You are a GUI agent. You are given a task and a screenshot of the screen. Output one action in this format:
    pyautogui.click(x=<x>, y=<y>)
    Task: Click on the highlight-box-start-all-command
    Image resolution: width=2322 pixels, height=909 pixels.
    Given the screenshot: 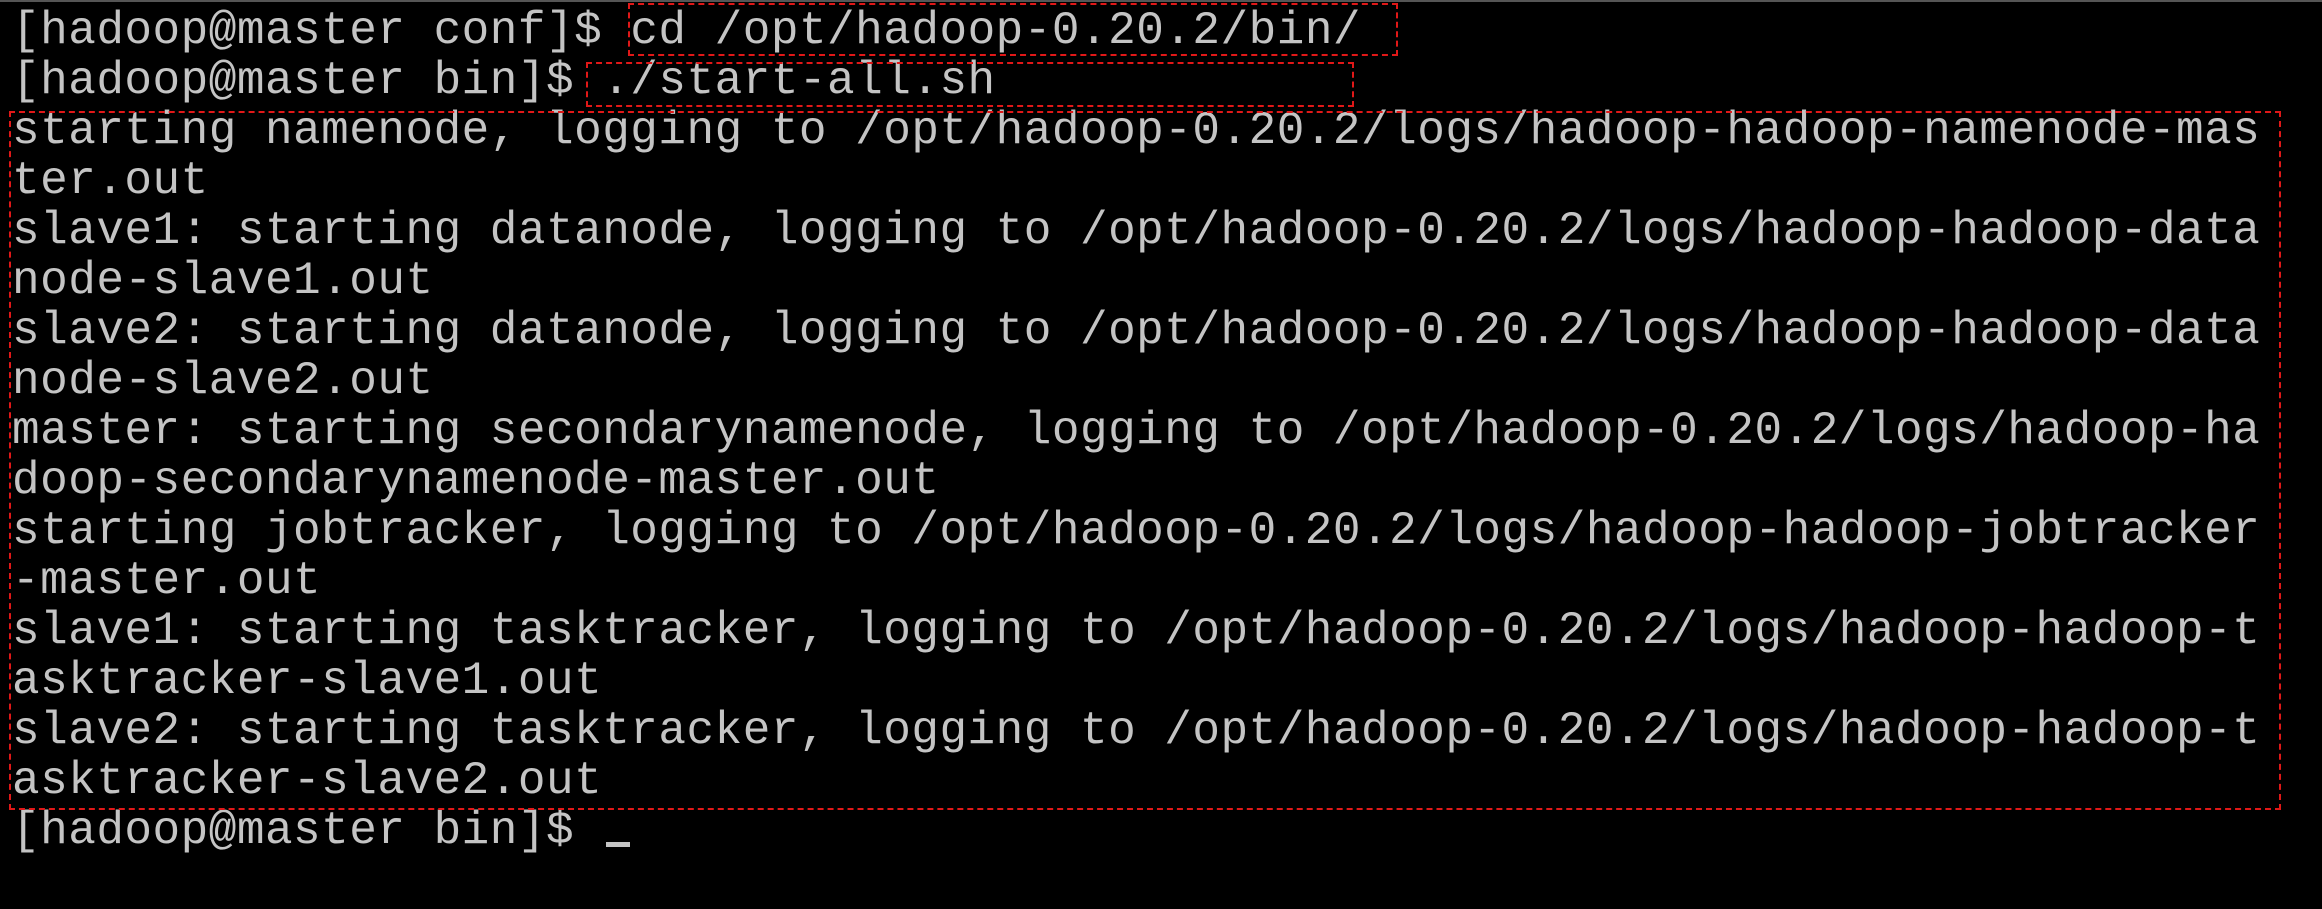 What is the action you would take?
    pyautogui.click(x=970, y=84)
    